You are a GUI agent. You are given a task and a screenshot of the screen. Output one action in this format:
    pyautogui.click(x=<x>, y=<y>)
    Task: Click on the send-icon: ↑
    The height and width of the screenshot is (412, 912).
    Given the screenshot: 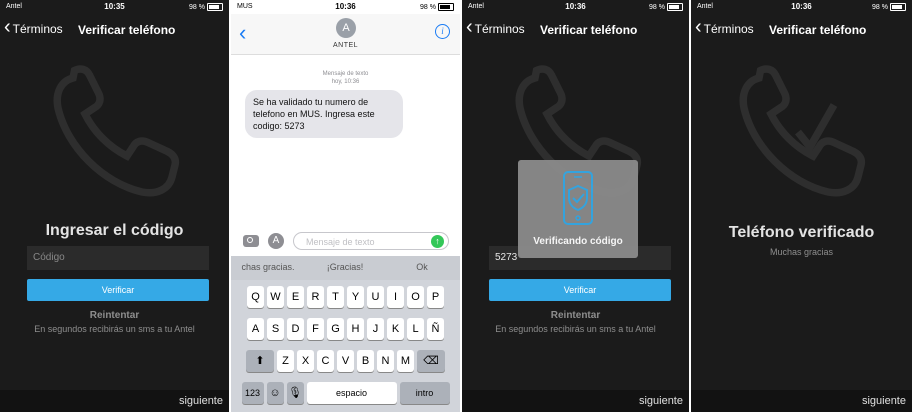 What is the action you would take?
    pyautogui.click(x=437, y=241)
    